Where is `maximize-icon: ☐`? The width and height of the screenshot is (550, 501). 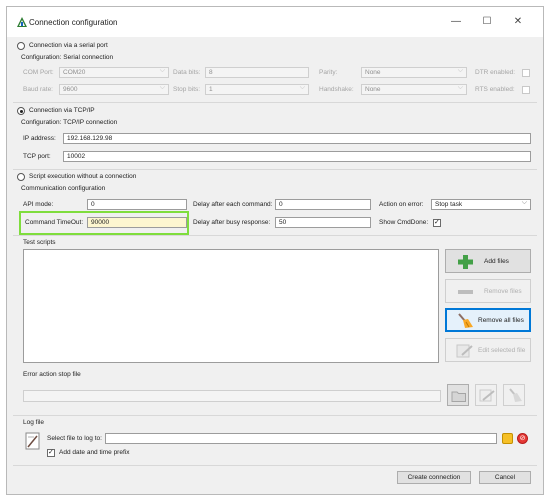
maximize-icon: ☐ is located at coordinates (487, 22).